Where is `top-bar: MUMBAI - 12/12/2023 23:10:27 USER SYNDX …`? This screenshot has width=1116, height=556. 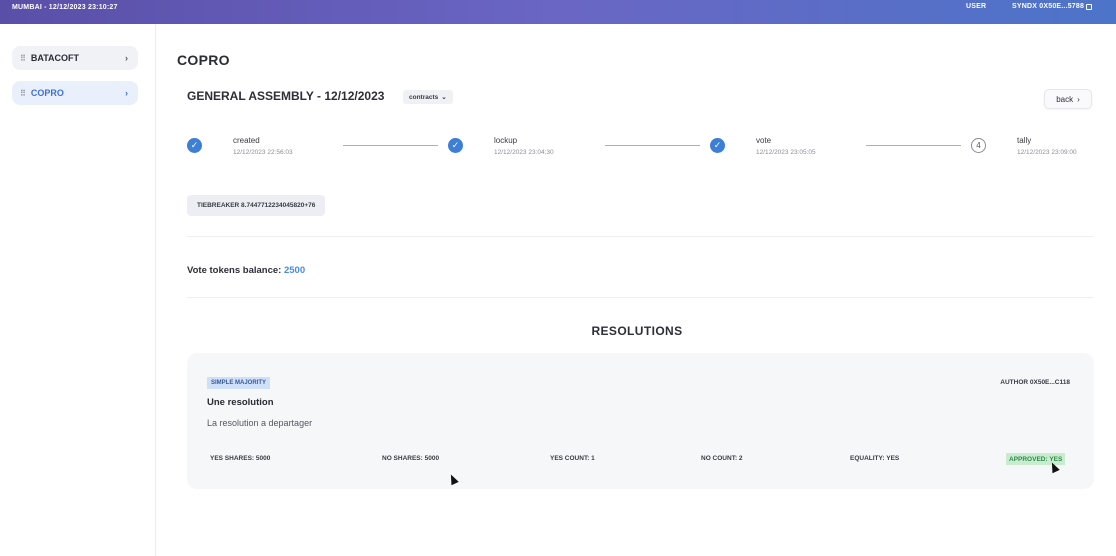
top-bar: MUMBAI - 12/12/2023 23:10:27 USER SYNDX … is located at coordinates (558, 12).